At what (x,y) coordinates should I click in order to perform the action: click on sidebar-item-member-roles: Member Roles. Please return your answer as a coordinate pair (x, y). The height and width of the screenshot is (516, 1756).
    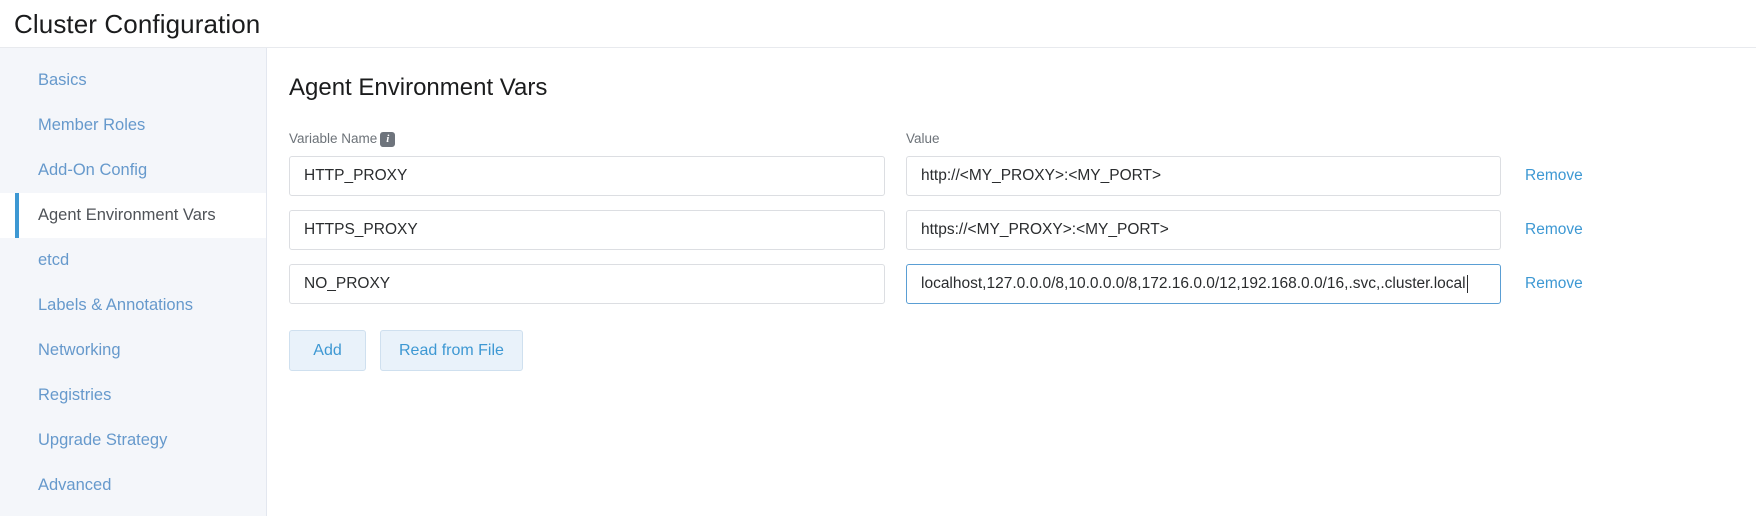
    Looking at the image, I should click on (133, 125).